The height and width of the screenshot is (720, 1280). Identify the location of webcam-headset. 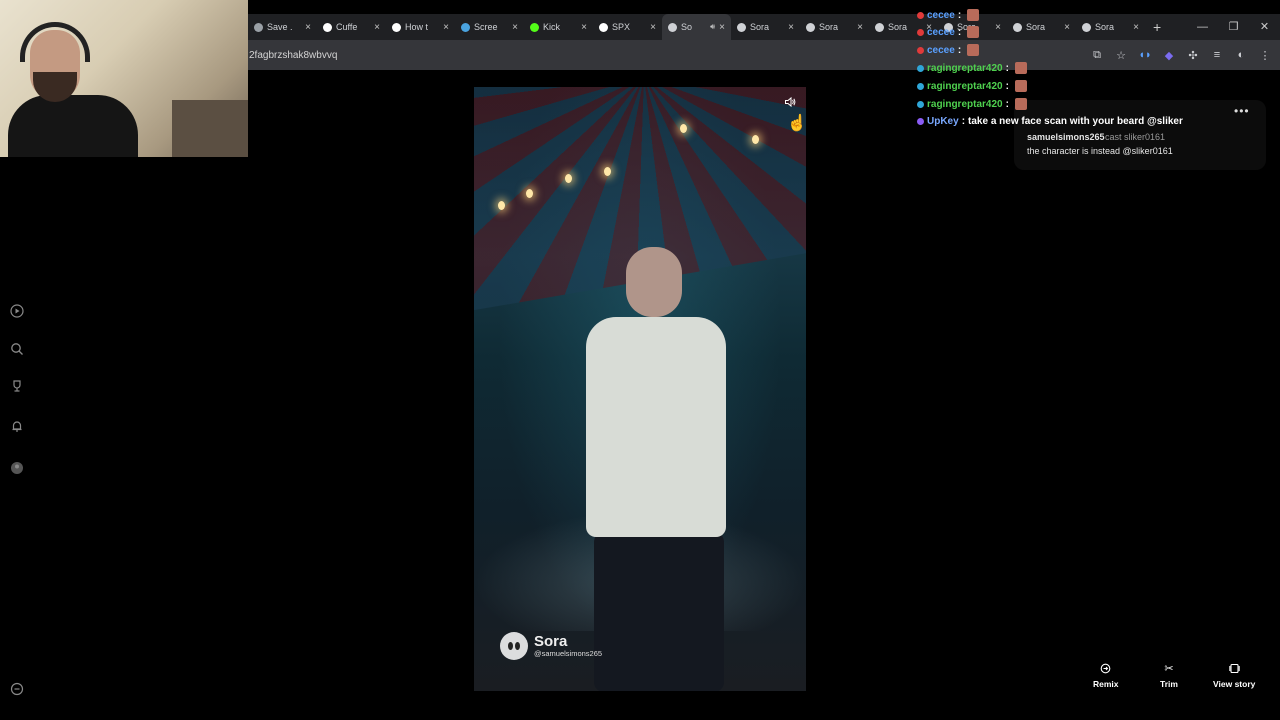
(55, 42).